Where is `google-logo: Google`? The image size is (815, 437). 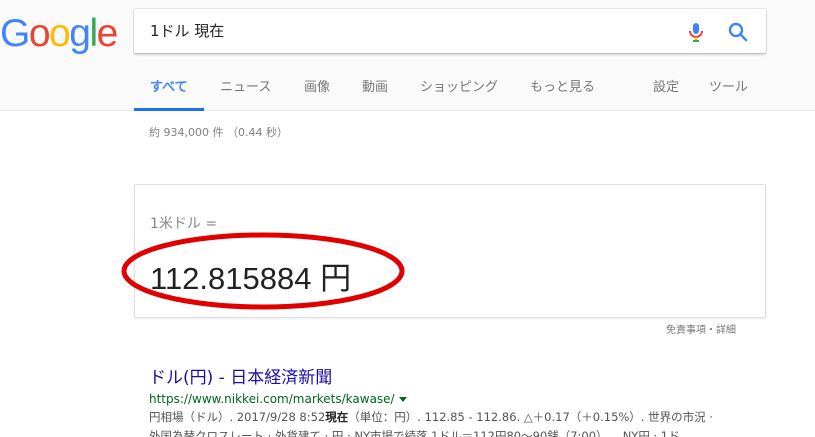 google-logo: Google is located at coordinates (59, 33).